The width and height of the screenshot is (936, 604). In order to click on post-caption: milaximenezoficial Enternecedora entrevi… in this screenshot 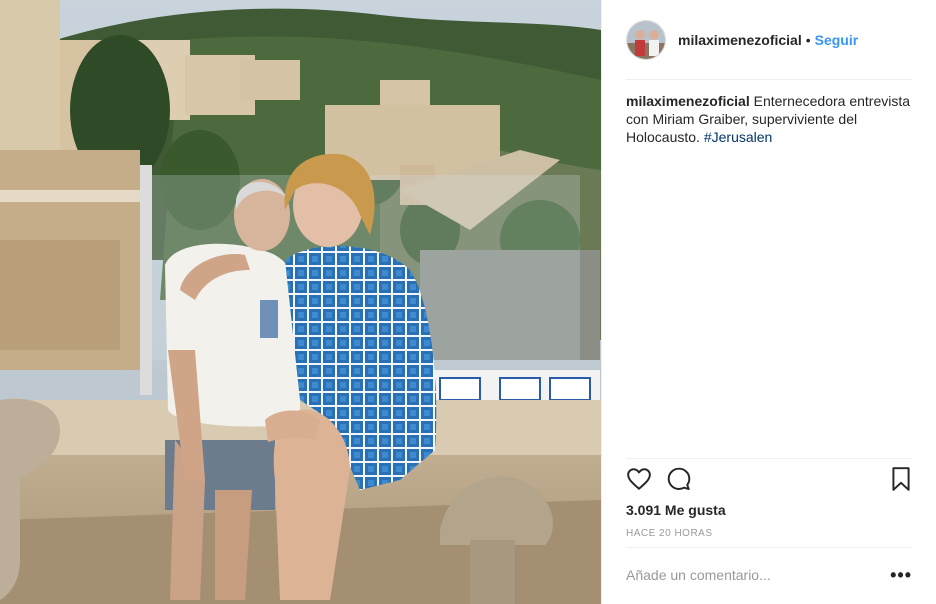, I will do `click(771, 119)`.